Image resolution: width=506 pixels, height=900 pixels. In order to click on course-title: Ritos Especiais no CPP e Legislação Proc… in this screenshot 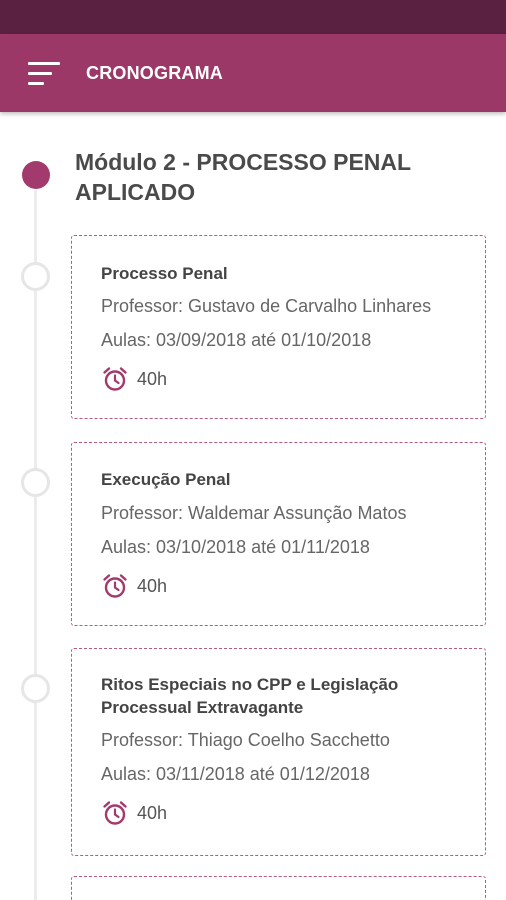, I will do `click(250, 696)`.